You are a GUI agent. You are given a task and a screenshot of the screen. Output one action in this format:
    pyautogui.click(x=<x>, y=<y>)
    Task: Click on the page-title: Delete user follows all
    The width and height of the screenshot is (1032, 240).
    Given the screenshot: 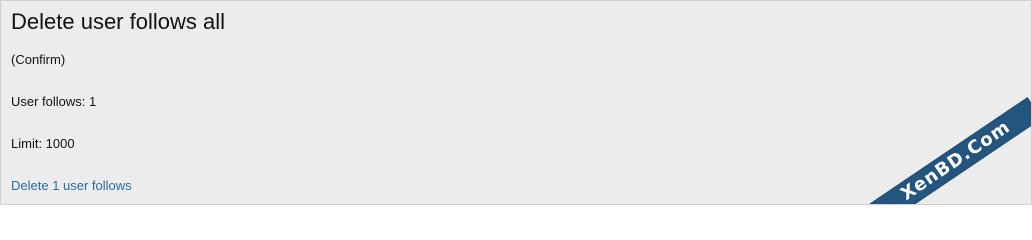 What is the action you would take?
    pyautogui.click(x=118, y=21)
    